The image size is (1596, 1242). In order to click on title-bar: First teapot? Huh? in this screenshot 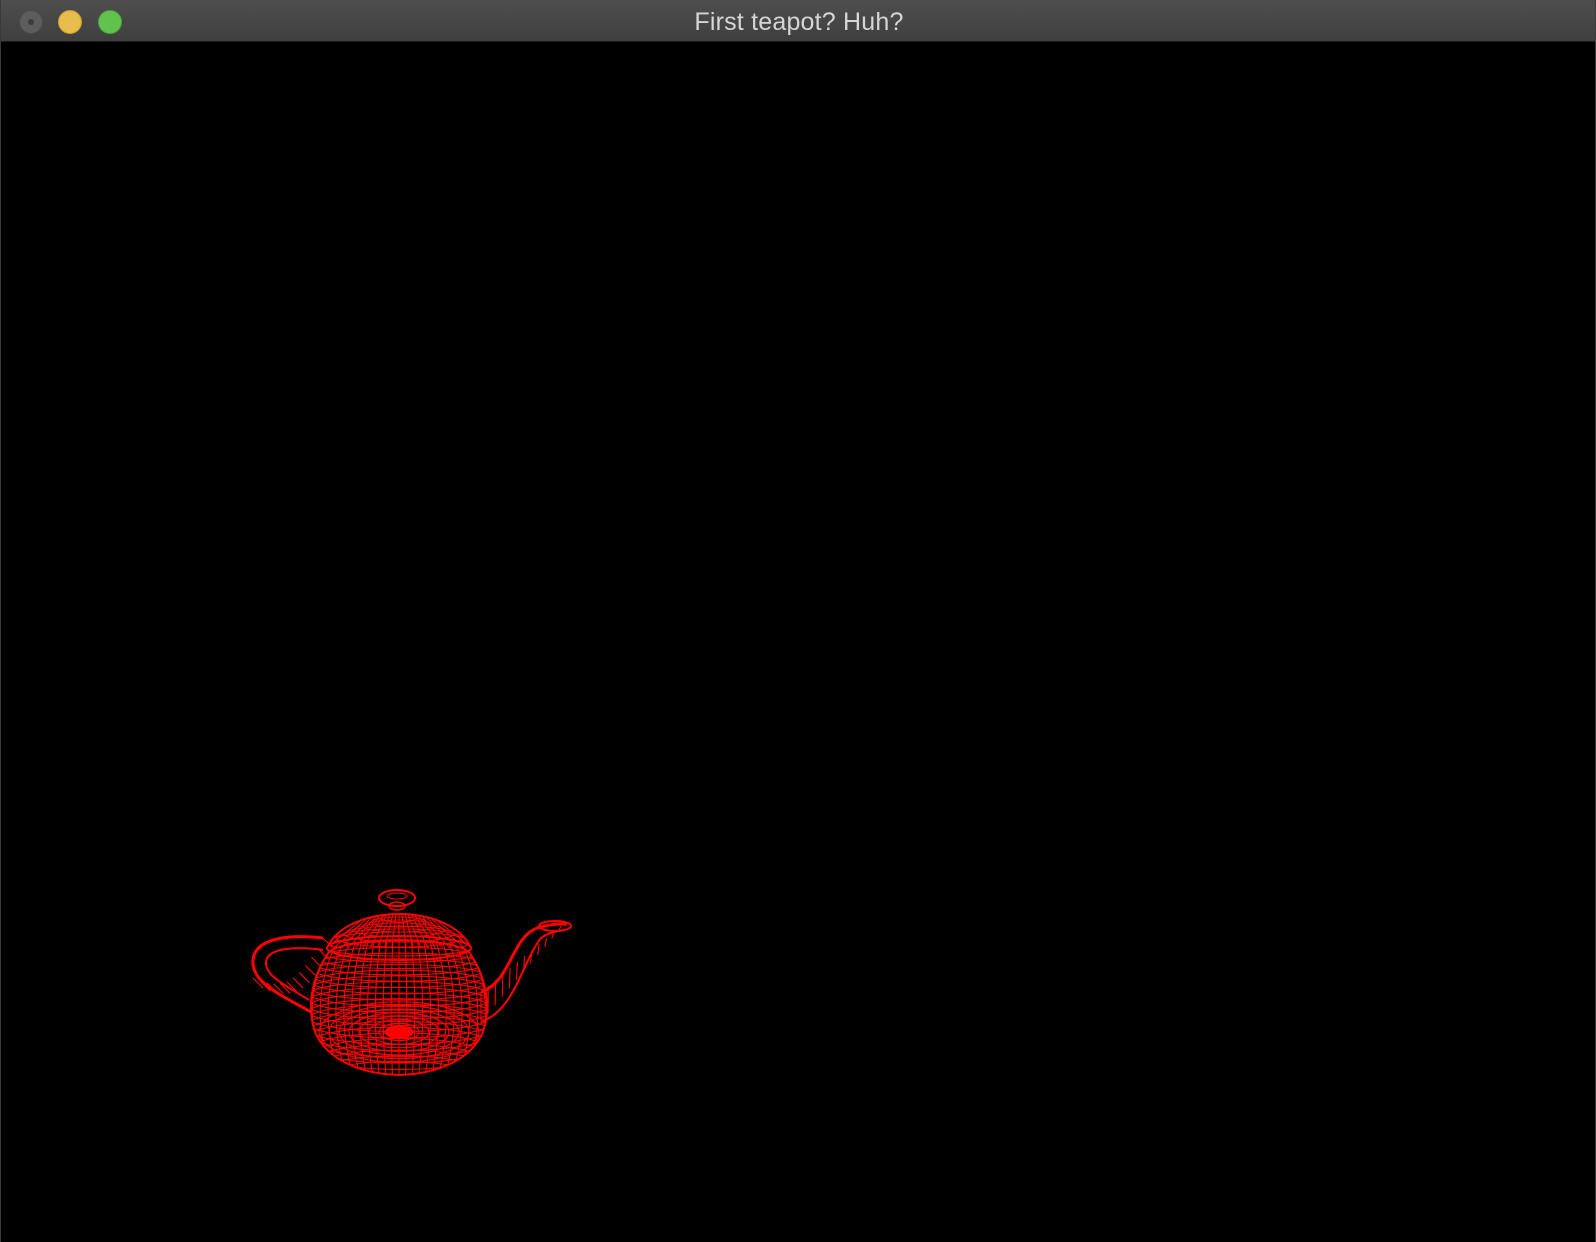, I will do `click(798, 21)`.